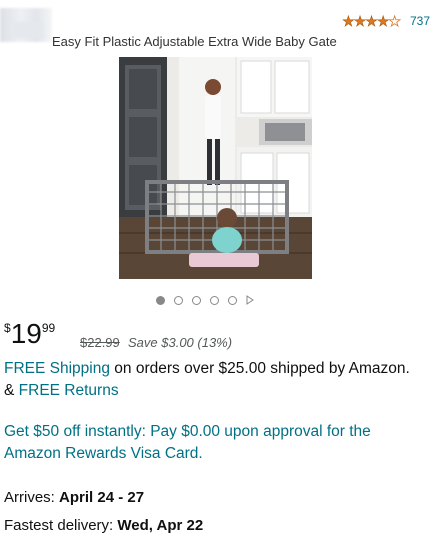 The height and width of the screenshot is (552, 438). What do you see at coordinates (180, 342) in the screenshot?
I see `savings-text: Save $3.00 (13%)` at bounding box center [180, 342].